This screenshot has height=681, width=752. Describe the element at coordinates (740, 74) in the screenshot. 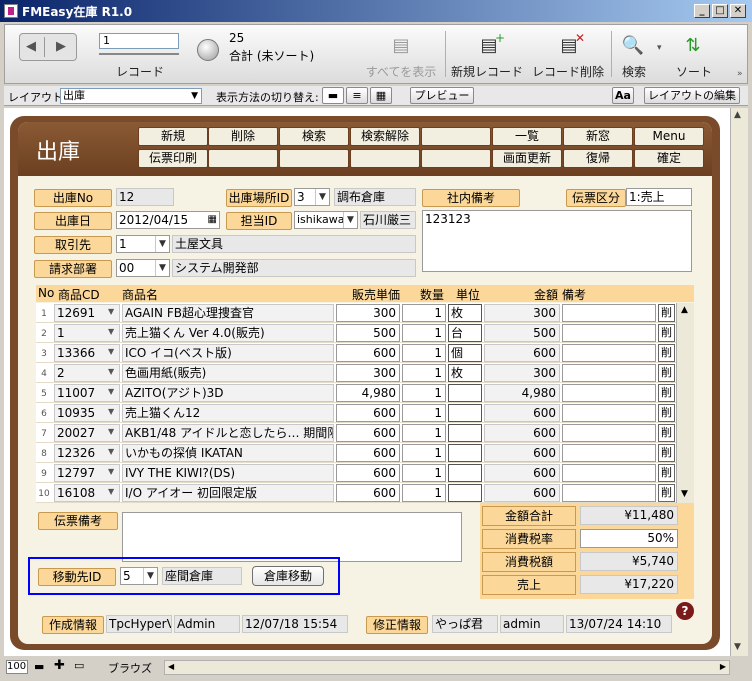

I see `toolbar-overflow-icon: »` at that location.